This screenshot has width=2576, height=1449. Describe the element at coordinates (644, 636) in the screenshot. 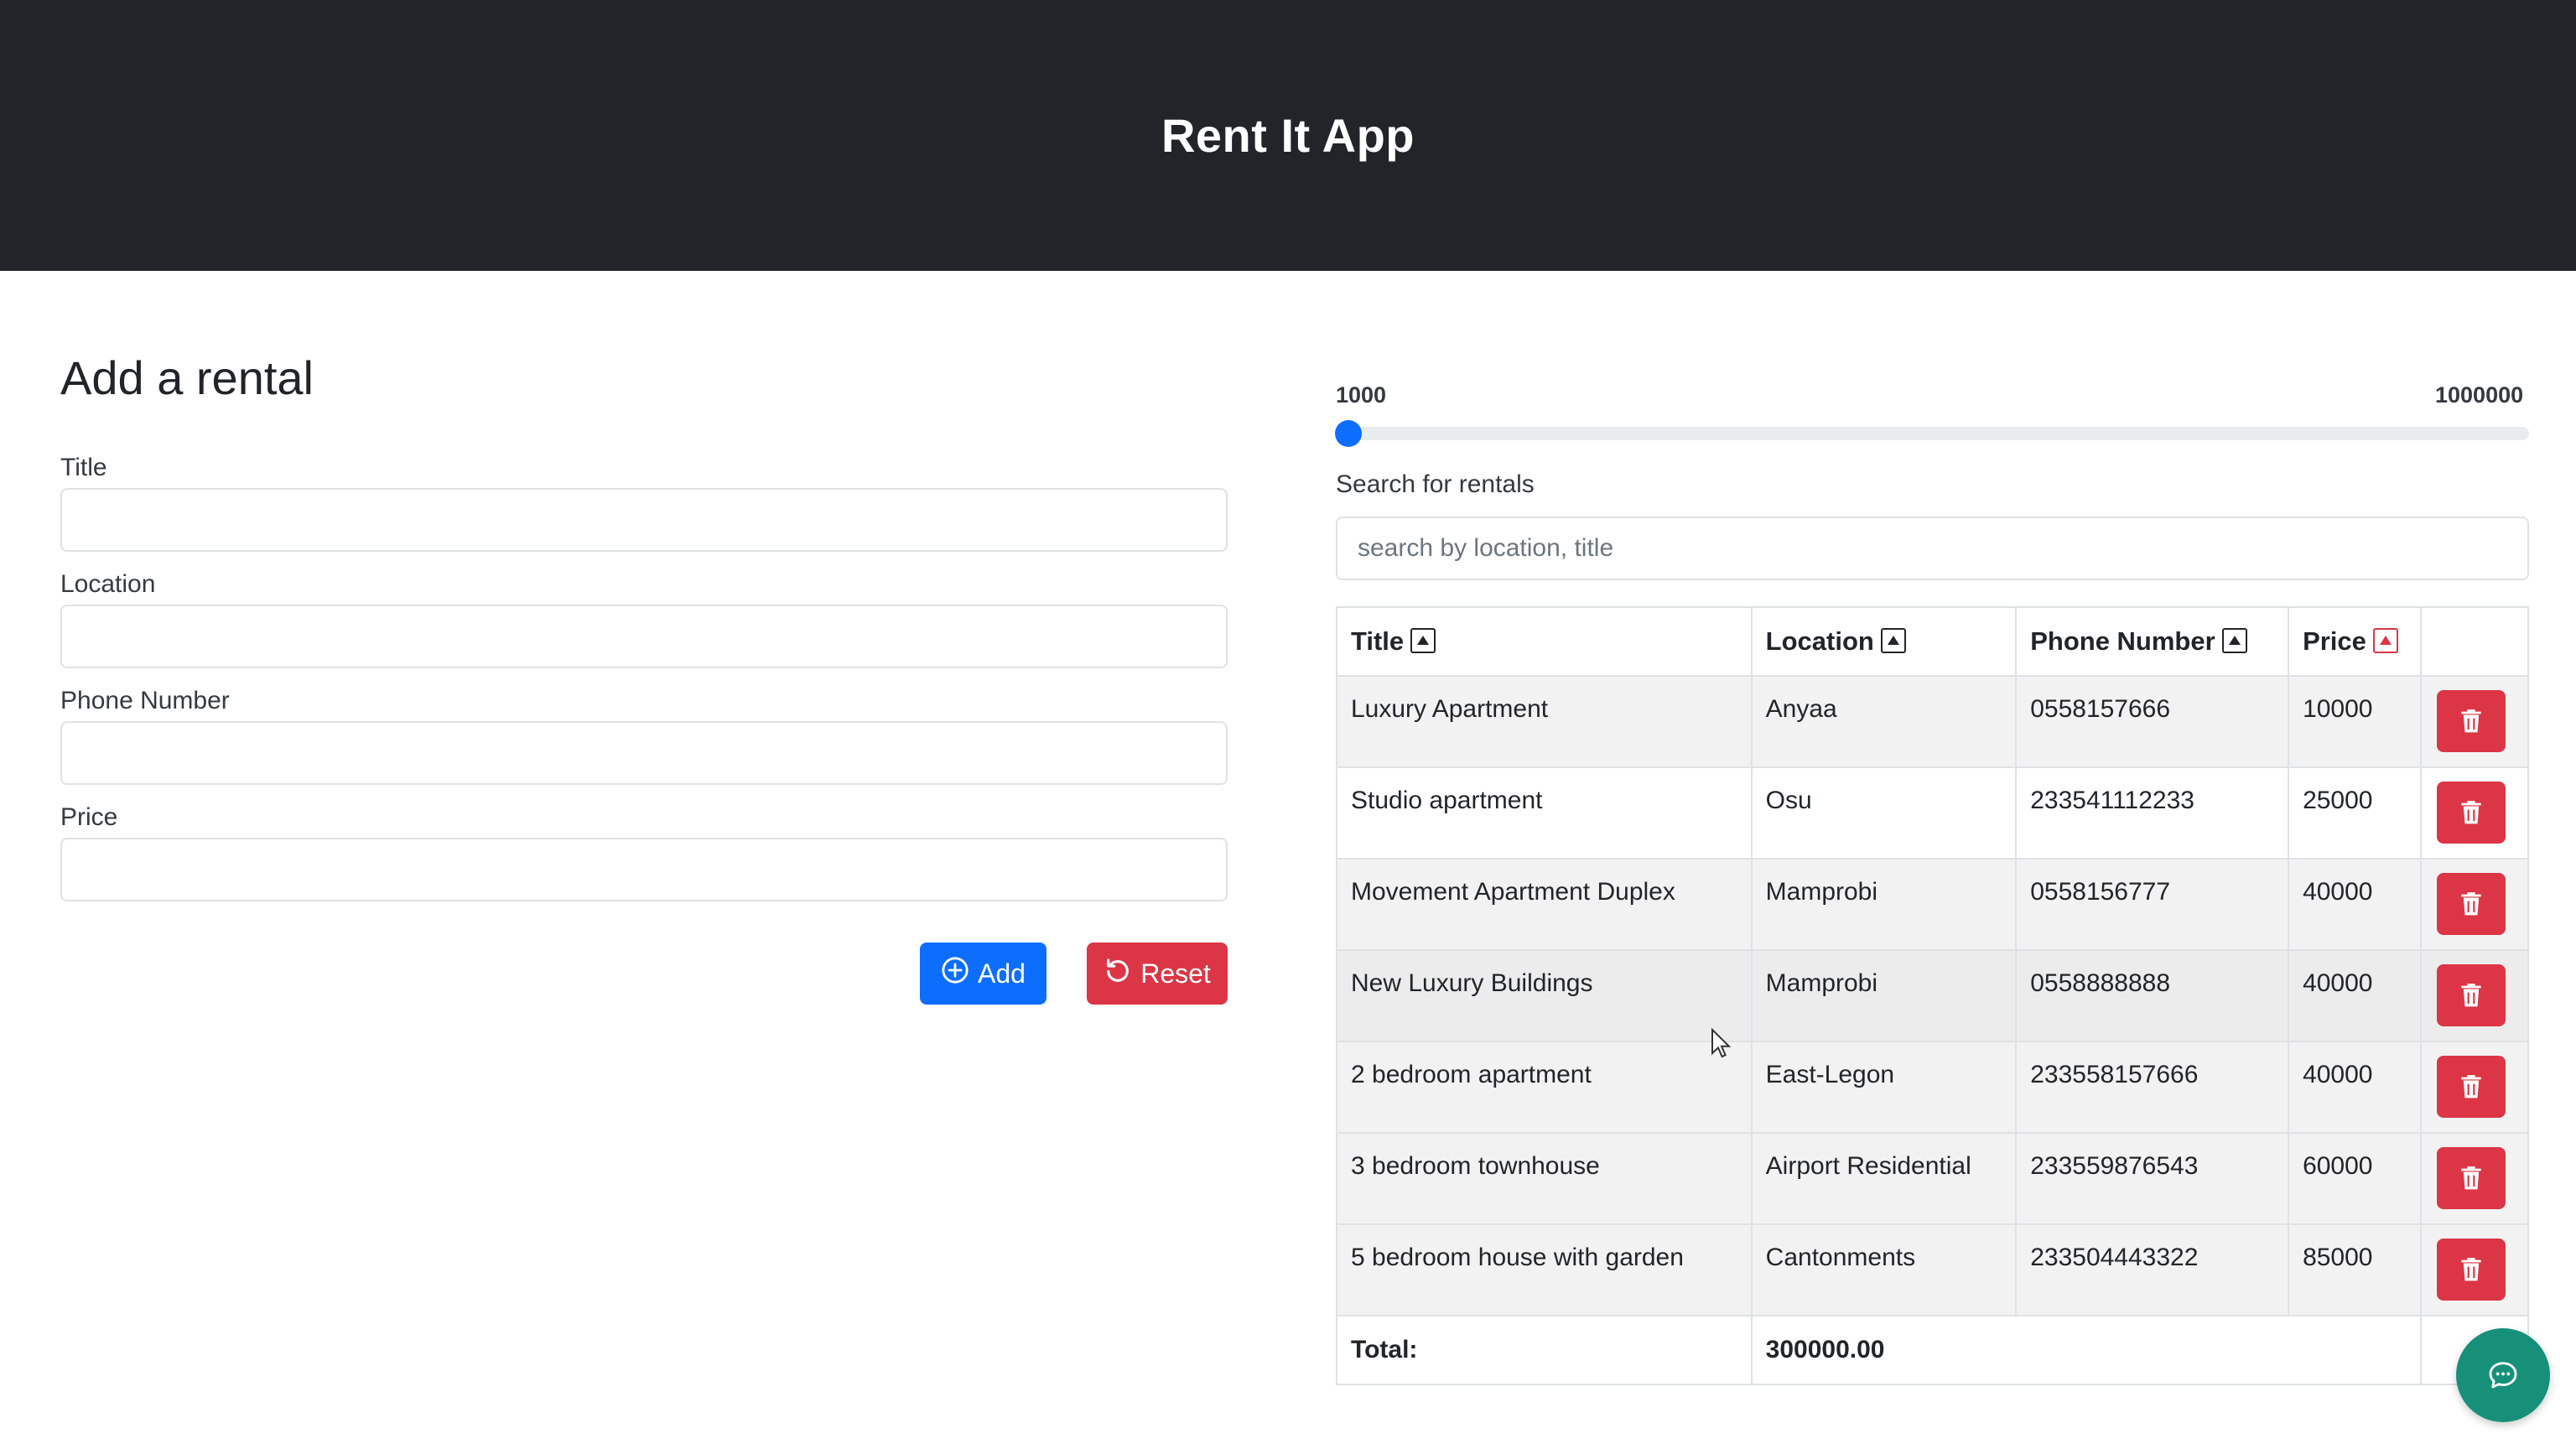

I see `location-input` at that location.